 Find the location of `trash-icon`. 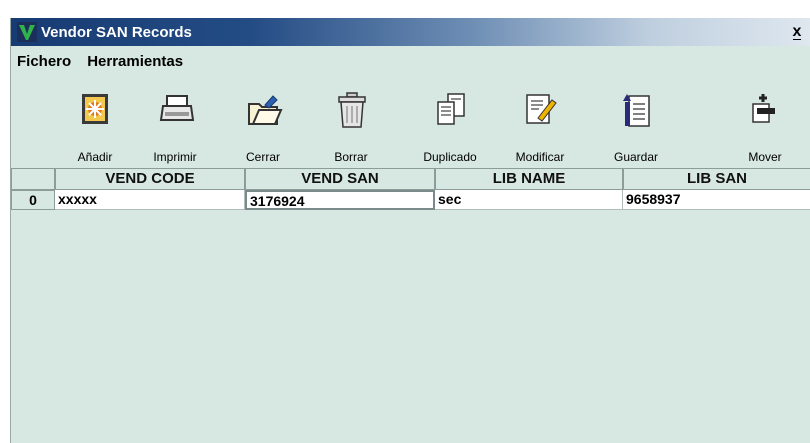

trash-icon is located at coordinates (352, 110).